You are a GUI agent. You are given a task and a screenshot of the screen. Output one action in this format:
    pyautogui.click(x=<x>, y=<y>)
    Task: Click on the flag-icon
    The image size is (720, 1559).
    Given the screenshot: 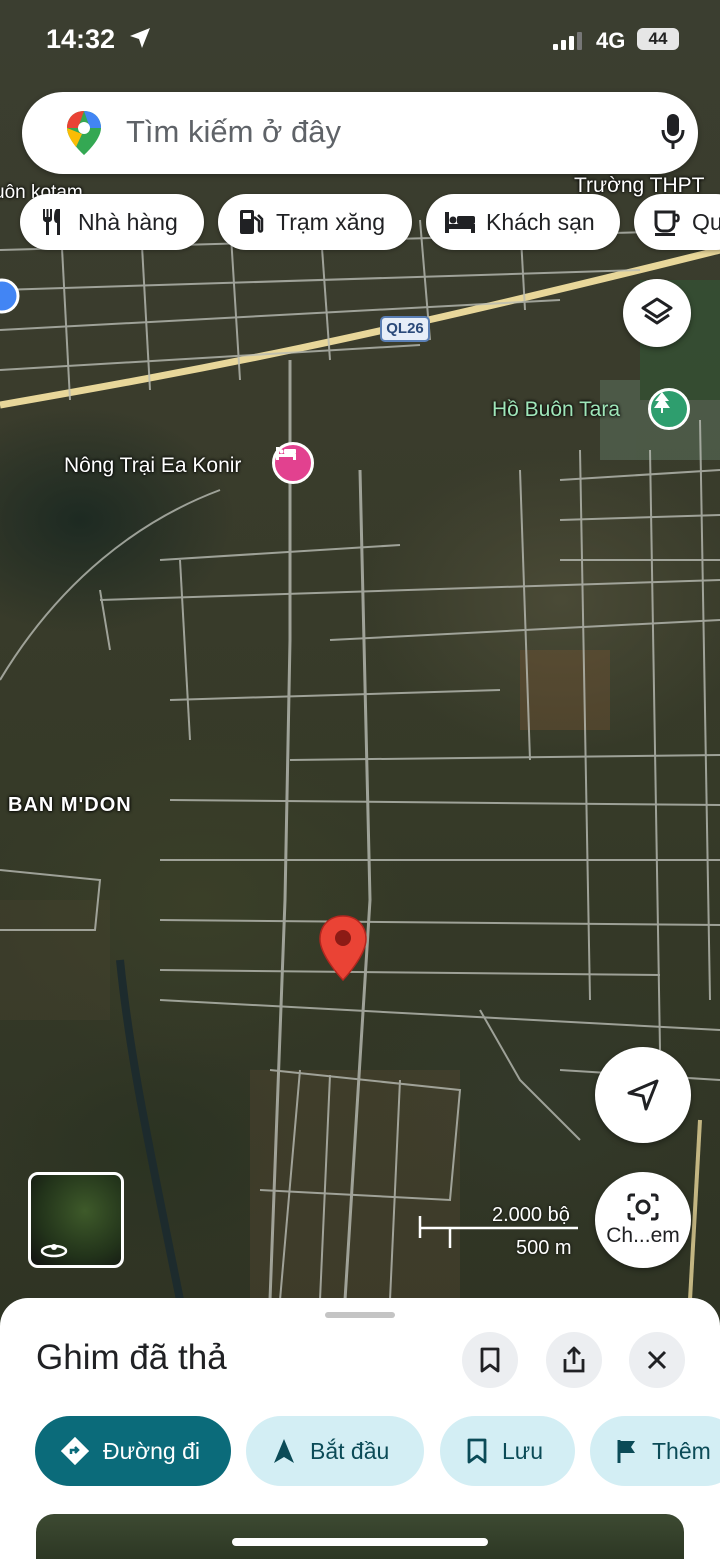 What is the action you would take?
    pyautogui.click(x=626, y=1451)
    